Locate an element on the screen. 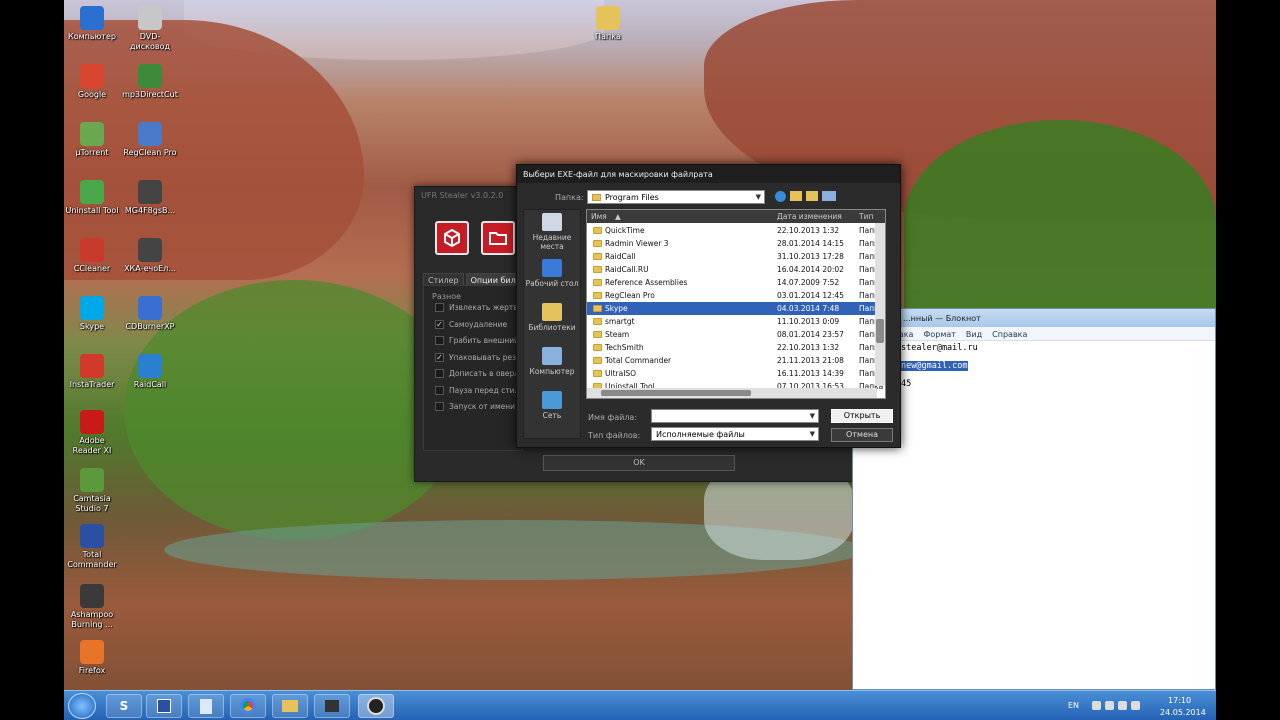  firefox-icon is located at coordinates (92, 652).